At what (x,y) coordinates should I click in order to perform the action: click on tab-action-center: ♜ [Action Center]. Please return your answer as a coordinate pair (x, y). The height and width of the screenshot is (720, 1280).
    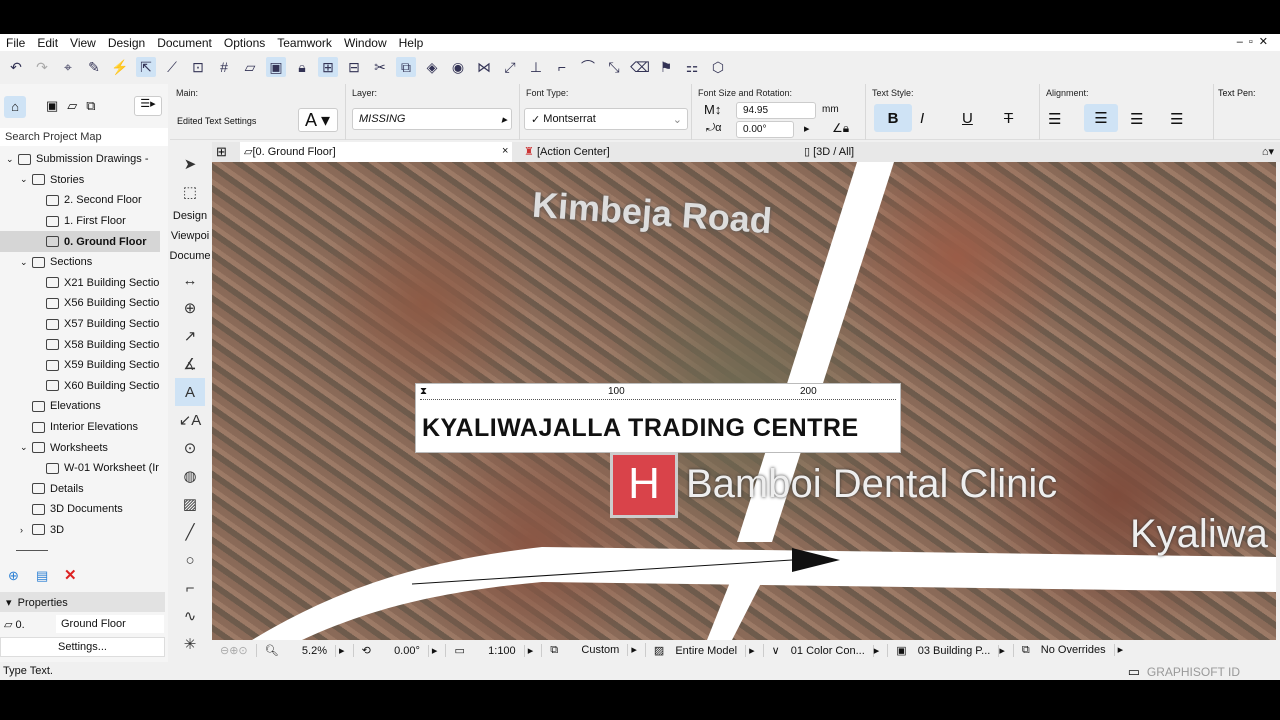
    Looking at the image, I should click on (567, 151).